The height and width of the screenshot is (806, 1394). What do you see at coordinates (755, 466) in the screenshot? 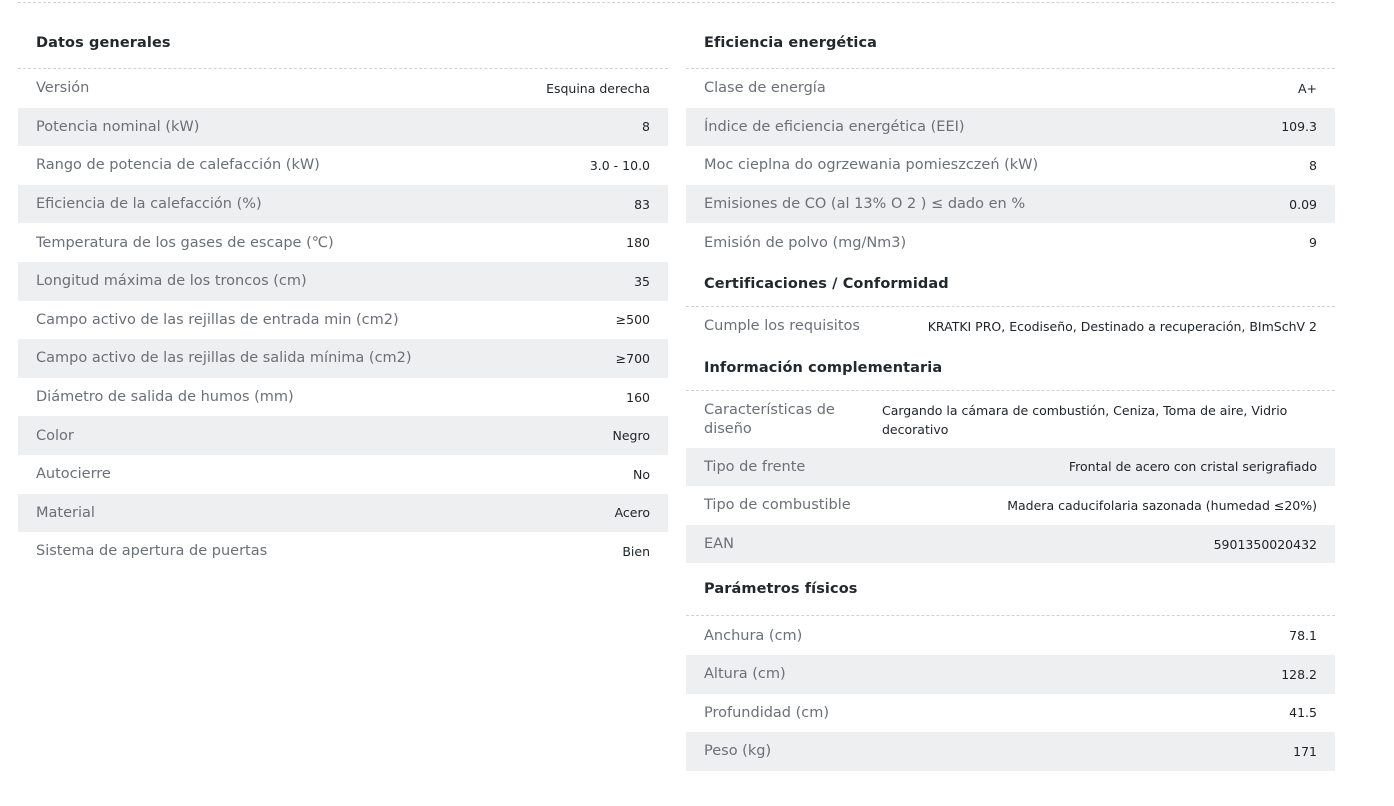
I see `spec-label: Tipo de frente` at bounding box center [755, 466].